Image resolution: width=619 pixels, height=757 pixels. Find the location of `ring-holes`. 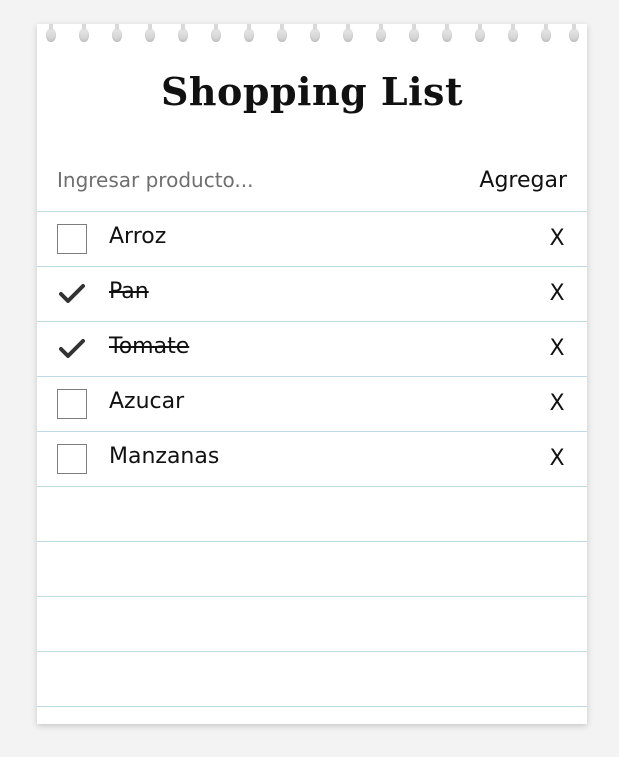

ring-holes is located at coordinates (312, 35).